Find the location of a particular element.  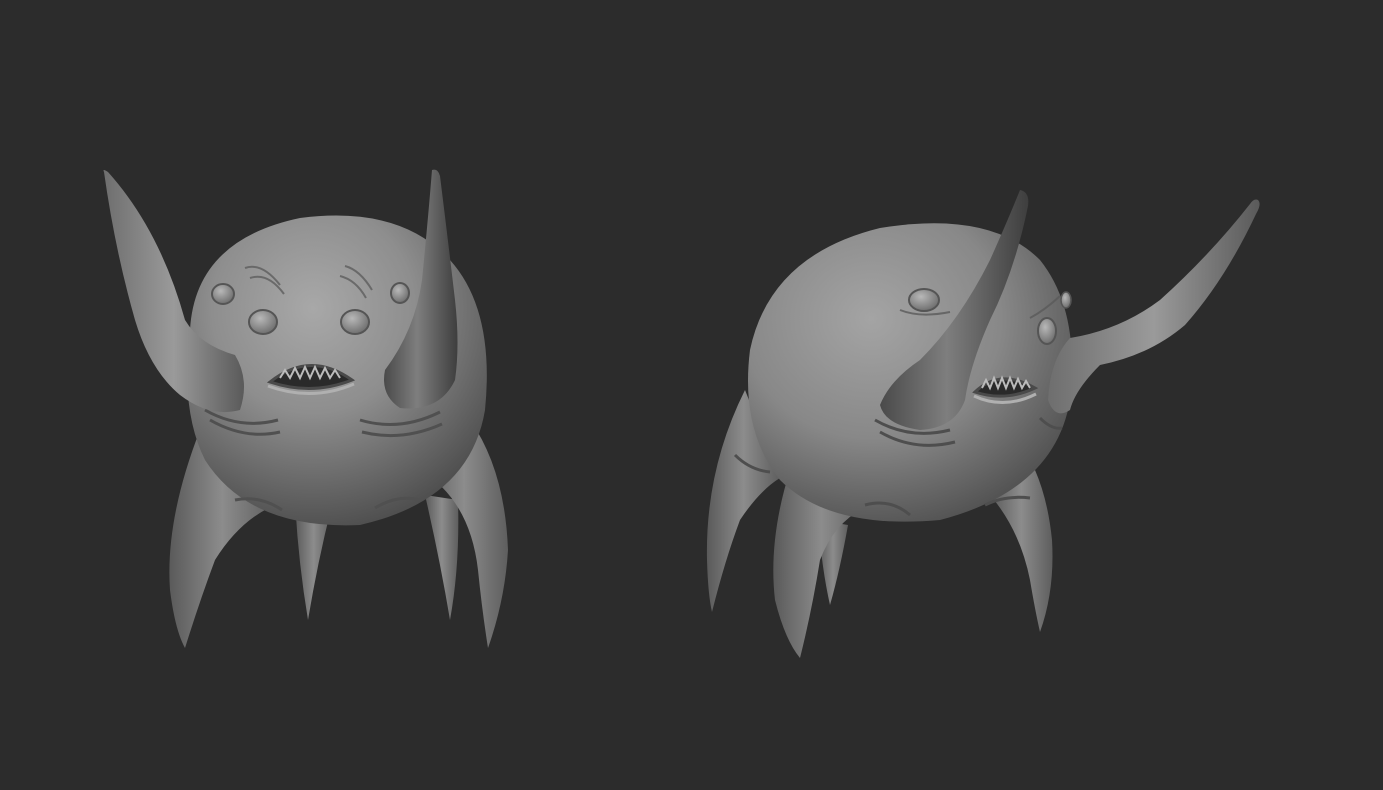

horn-right is located at coordinates (1154, 306).